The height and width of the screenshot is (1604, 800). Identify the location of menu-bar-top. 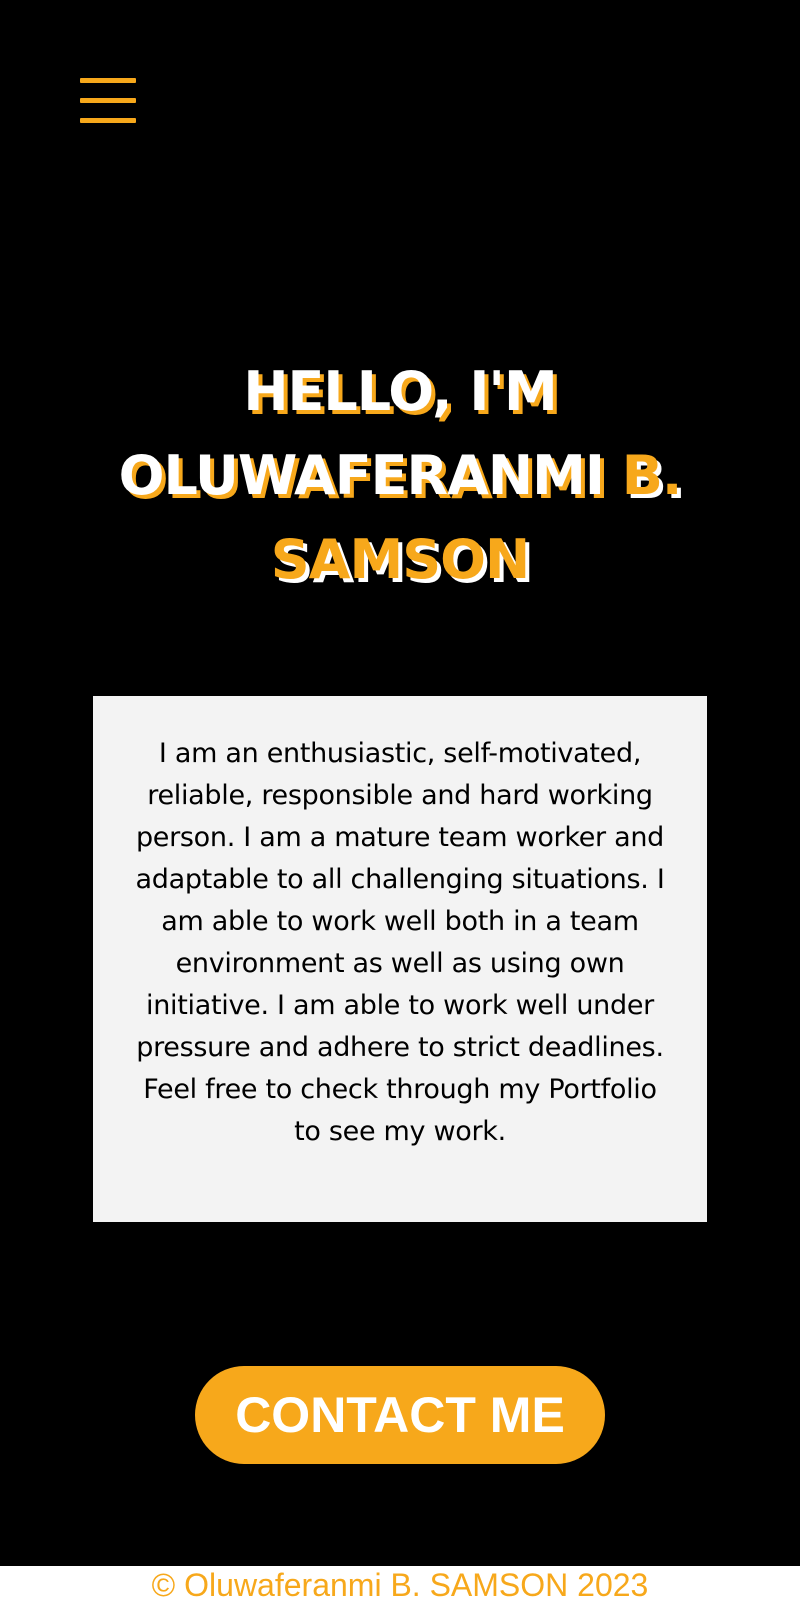
(108, 80).